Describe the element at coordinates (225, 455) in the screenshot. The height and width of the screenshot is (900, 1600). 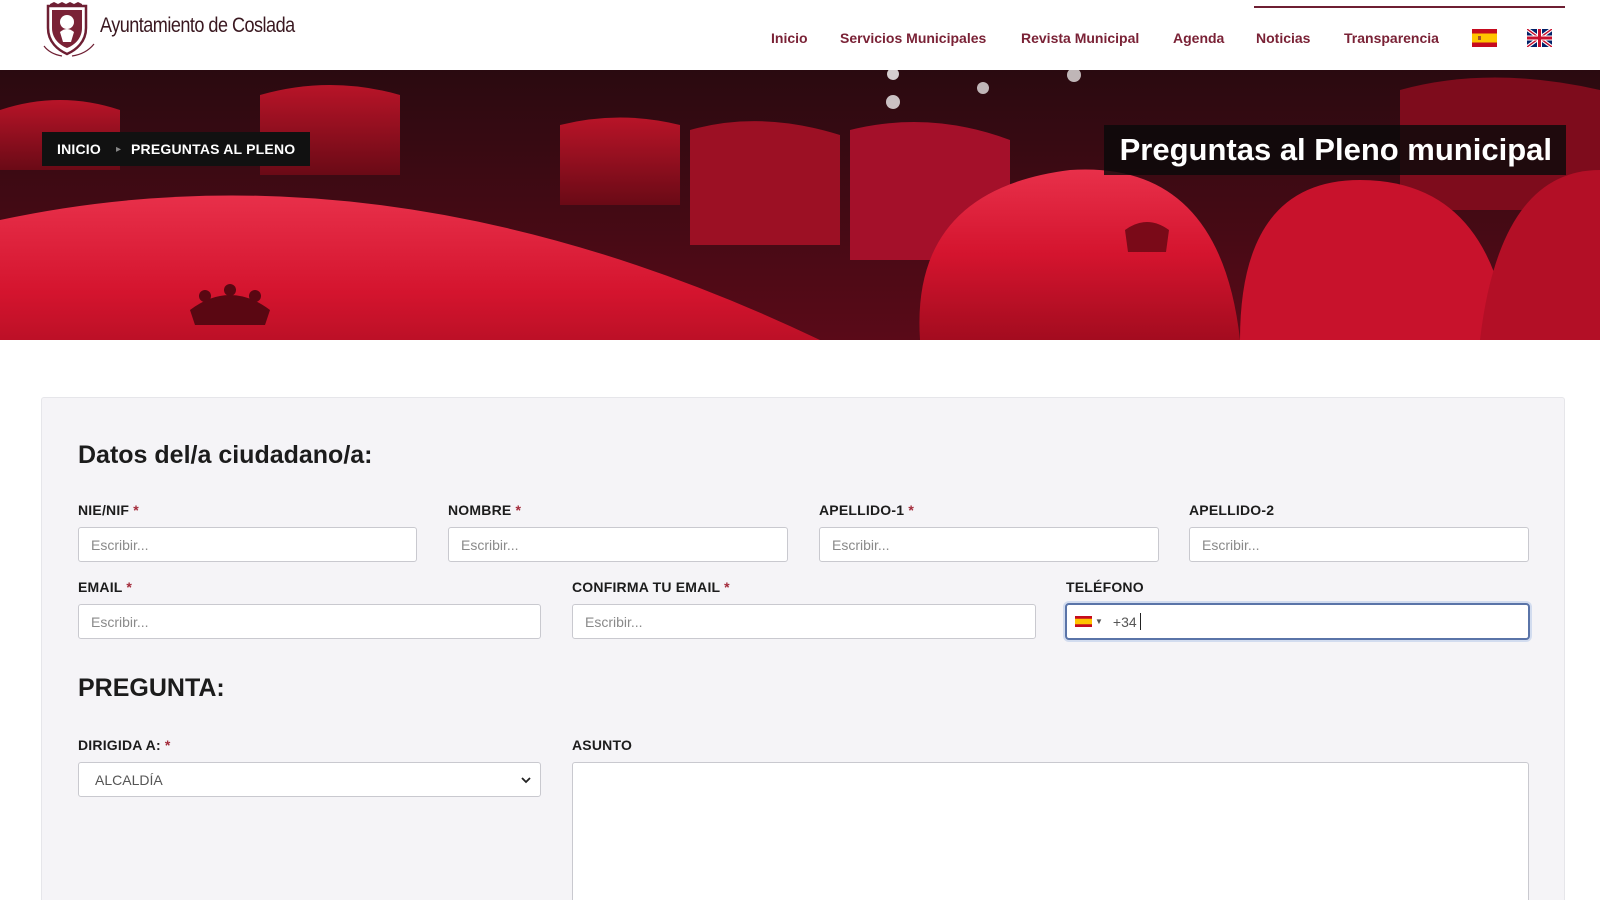
I see `section-title-citizen: Datos del/a ciudadano/a:` at that location.